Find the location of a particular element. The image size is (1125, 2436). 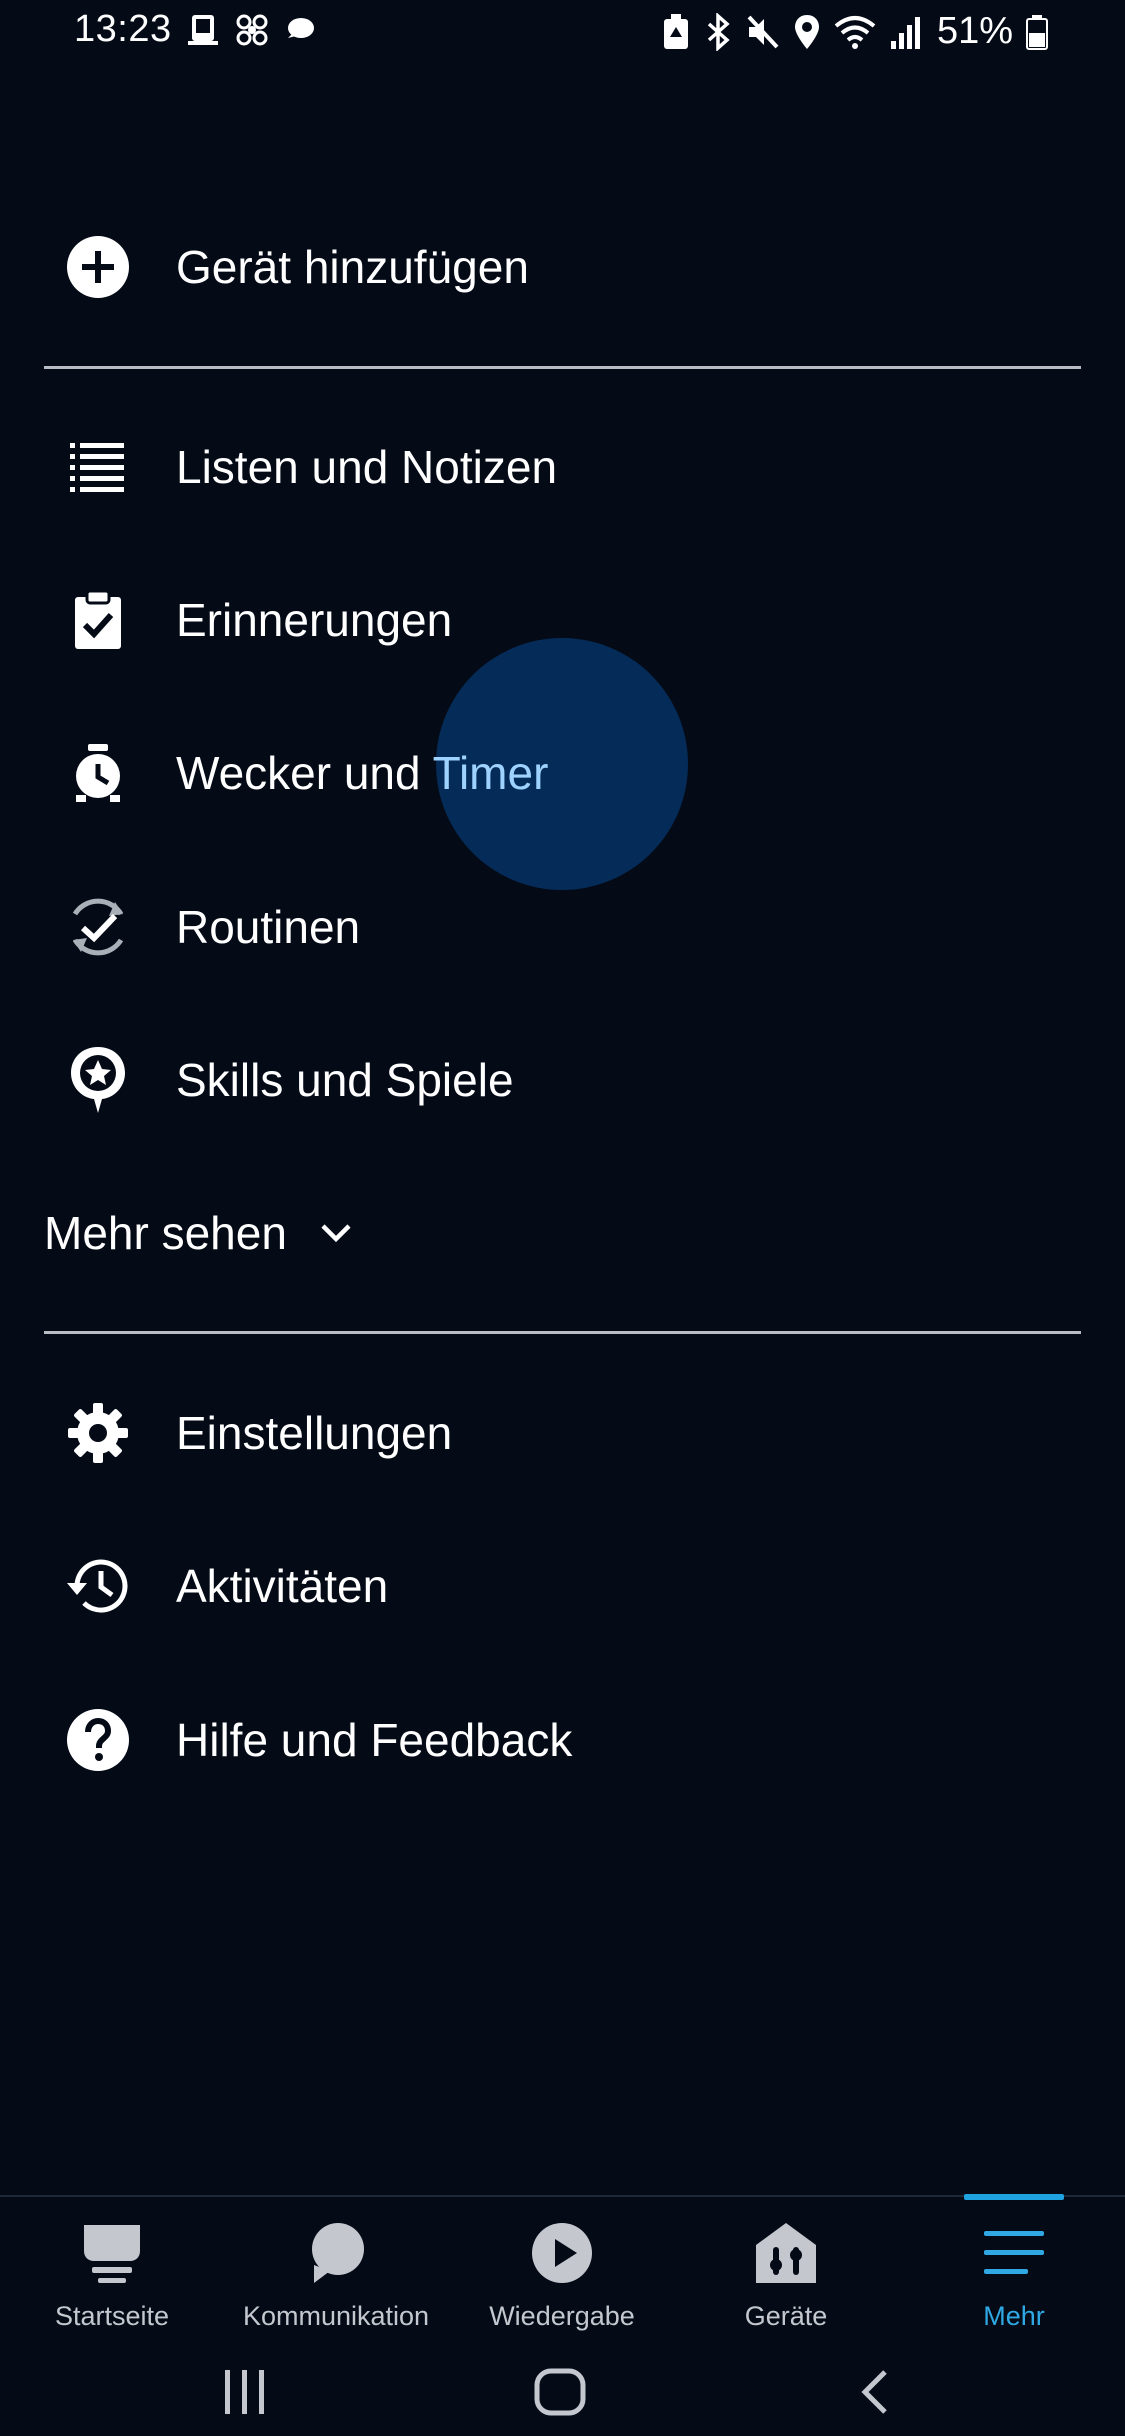

devices-icon is located at coordinates (786, 2253).